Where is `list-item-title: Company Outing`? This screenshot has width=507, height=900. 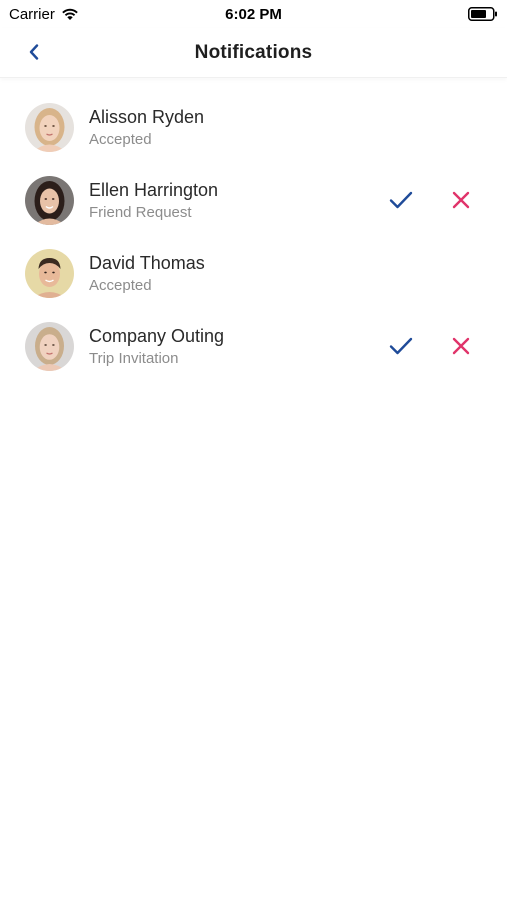 list-item-title: Company Outing is located at coordinates (157, 336).